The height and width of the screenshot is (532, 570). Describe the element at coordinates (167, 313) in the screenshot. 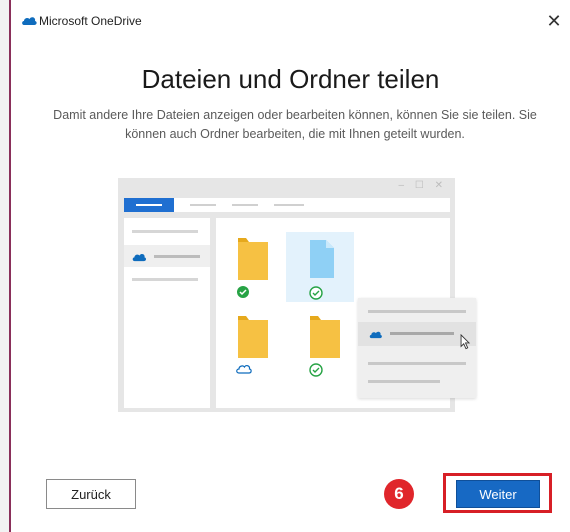

I see `illustration-sidebar` at that location.